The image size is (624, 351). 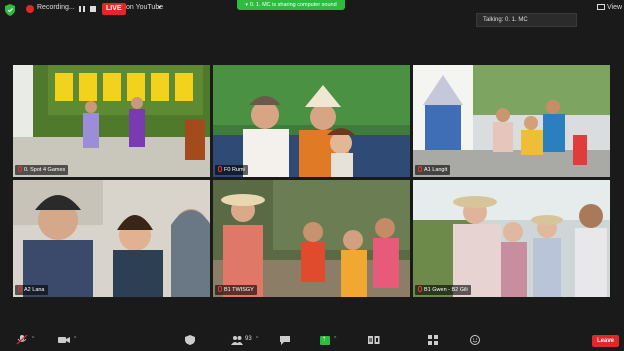 What do you see at coordinates (615, 7) in the screenshot?
I see `view-label: View` at bounding box center [615, 7].